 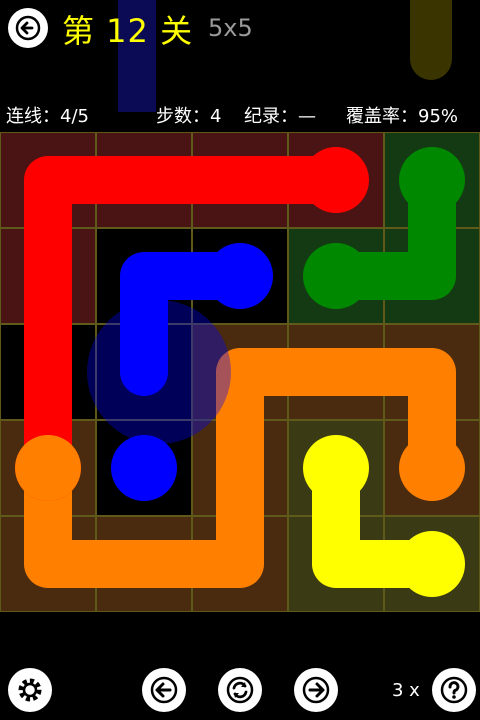 I want to click on refresh-icon, so click(x=240, y=690).